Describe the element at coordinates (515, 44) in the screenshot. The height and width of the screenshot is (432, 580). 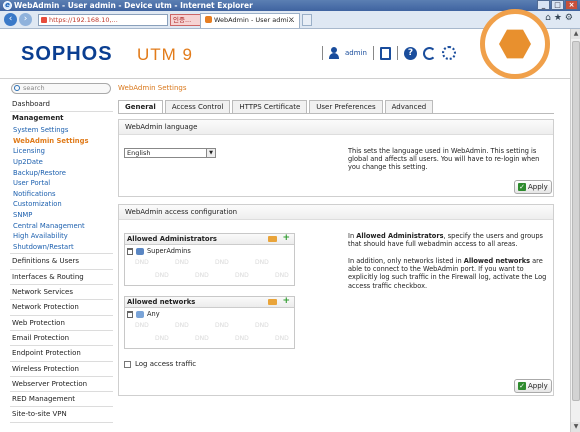
I see `sophos-badge-icon` at that location.